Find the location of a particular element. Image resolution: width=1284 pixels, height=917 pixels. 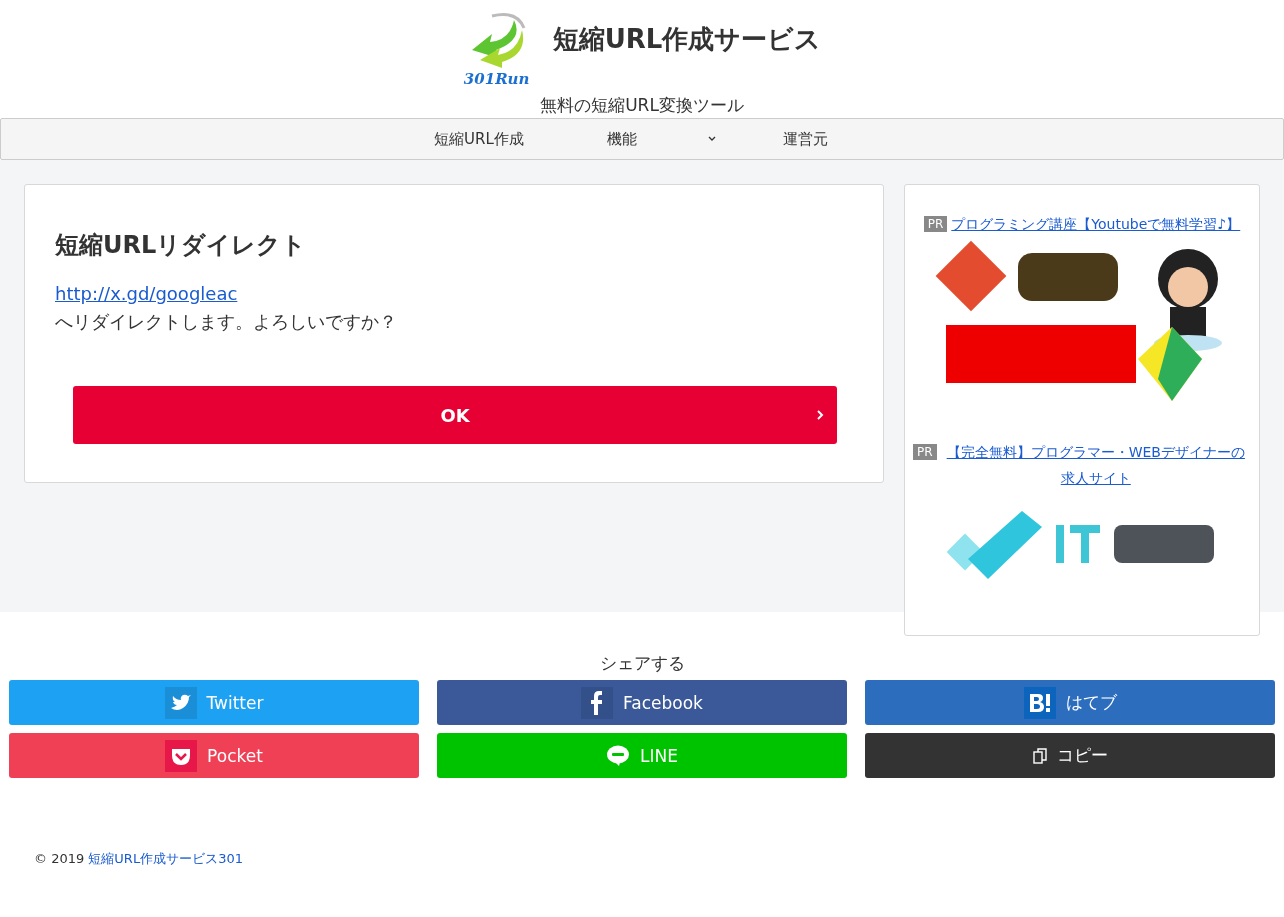

nav-link: 機能 is located at coordinates (662, 139).